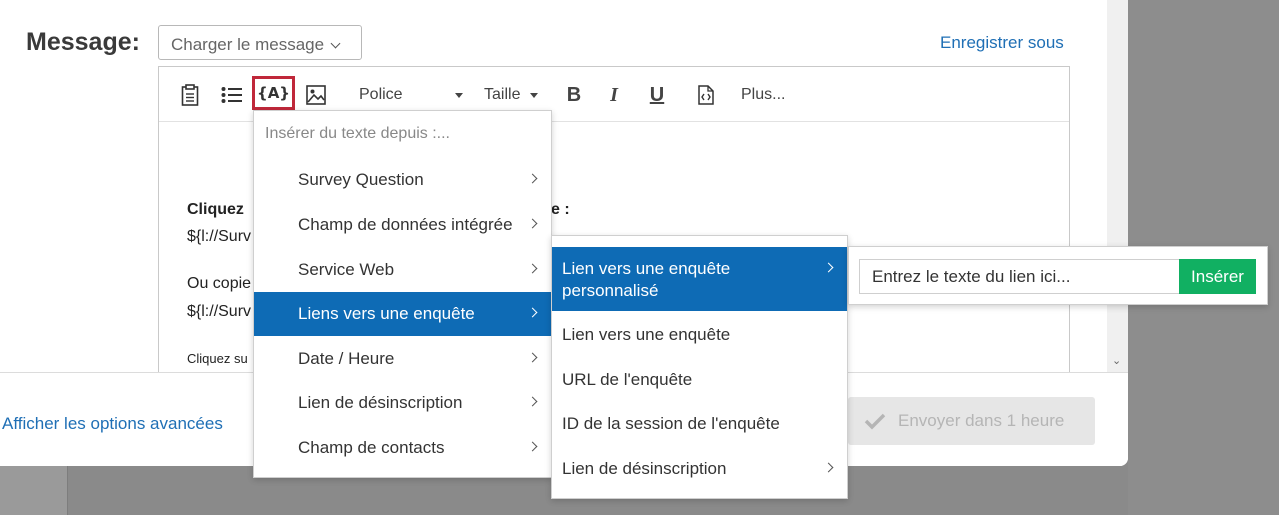 The image size is (1279, 515). I want to click on menu-item-embedded-data: Champ de données intégrée, so click(402, 225).